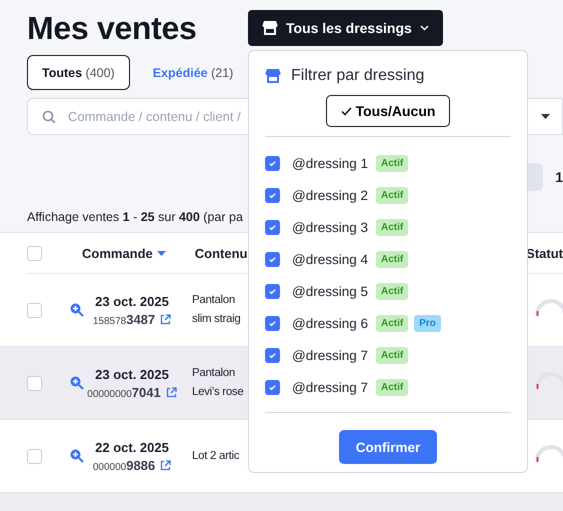 Image resolution: width=563 pixels, height=511 pixels. I want to click on order-content: Lot 2 artic, so click(216, 456).